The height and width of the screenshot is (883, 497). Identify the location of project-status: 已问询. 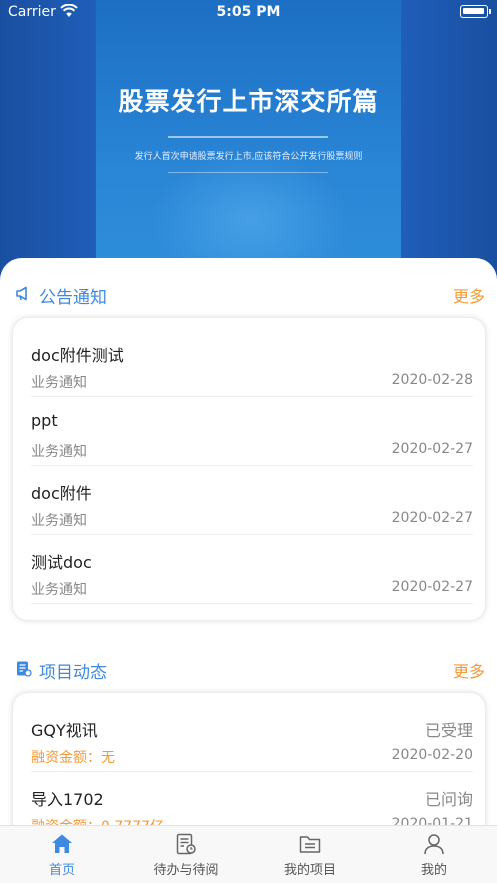
(448, 799).